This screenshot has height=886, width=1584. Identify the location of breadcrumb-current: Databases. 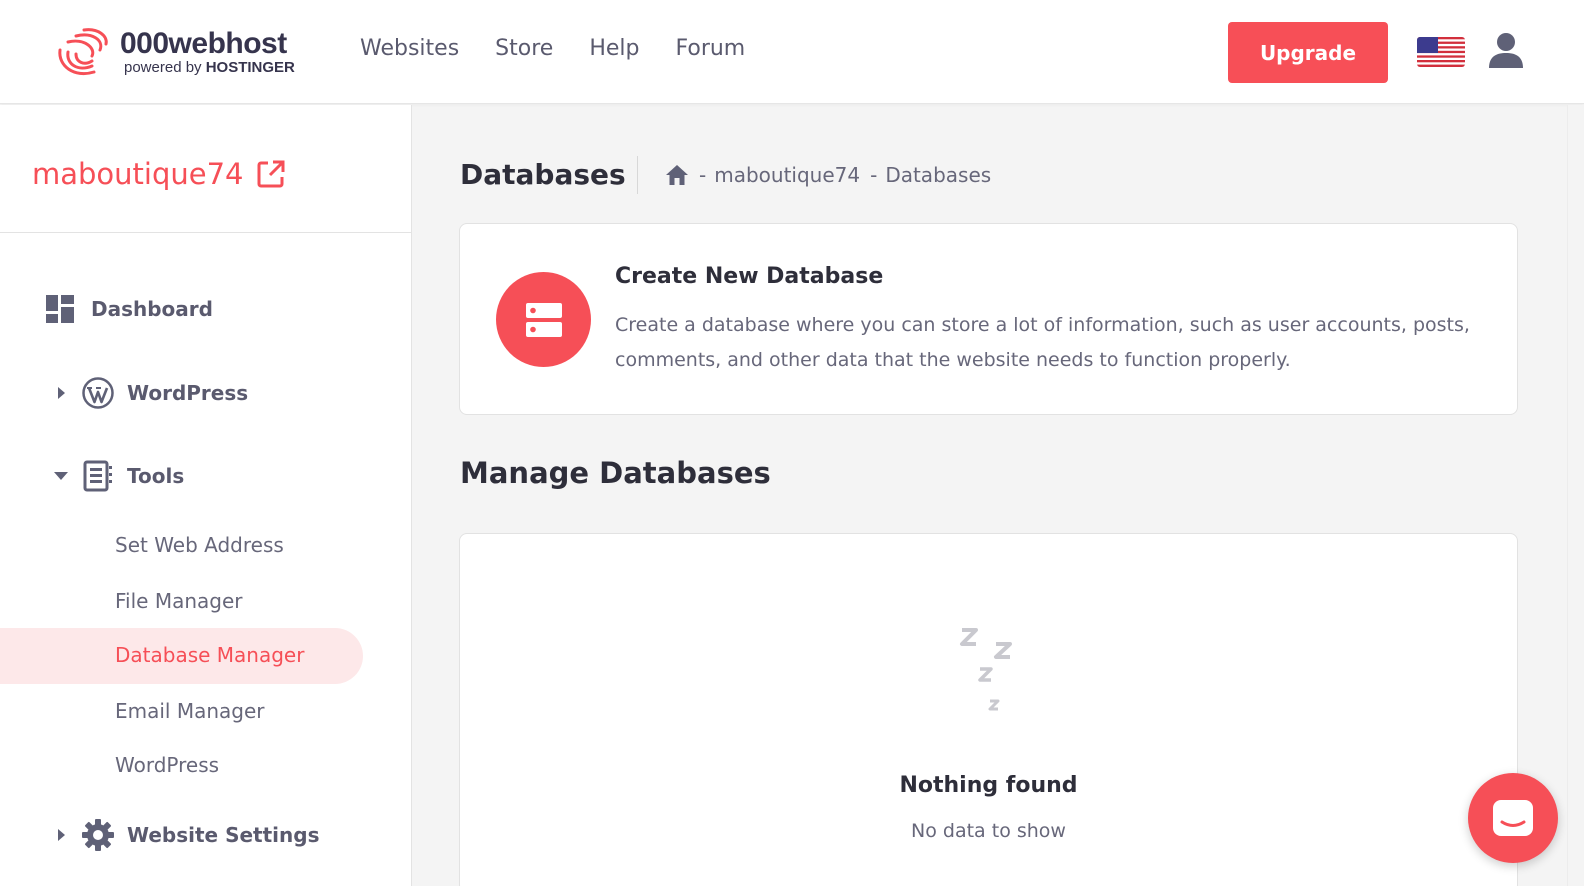
(938, 175).